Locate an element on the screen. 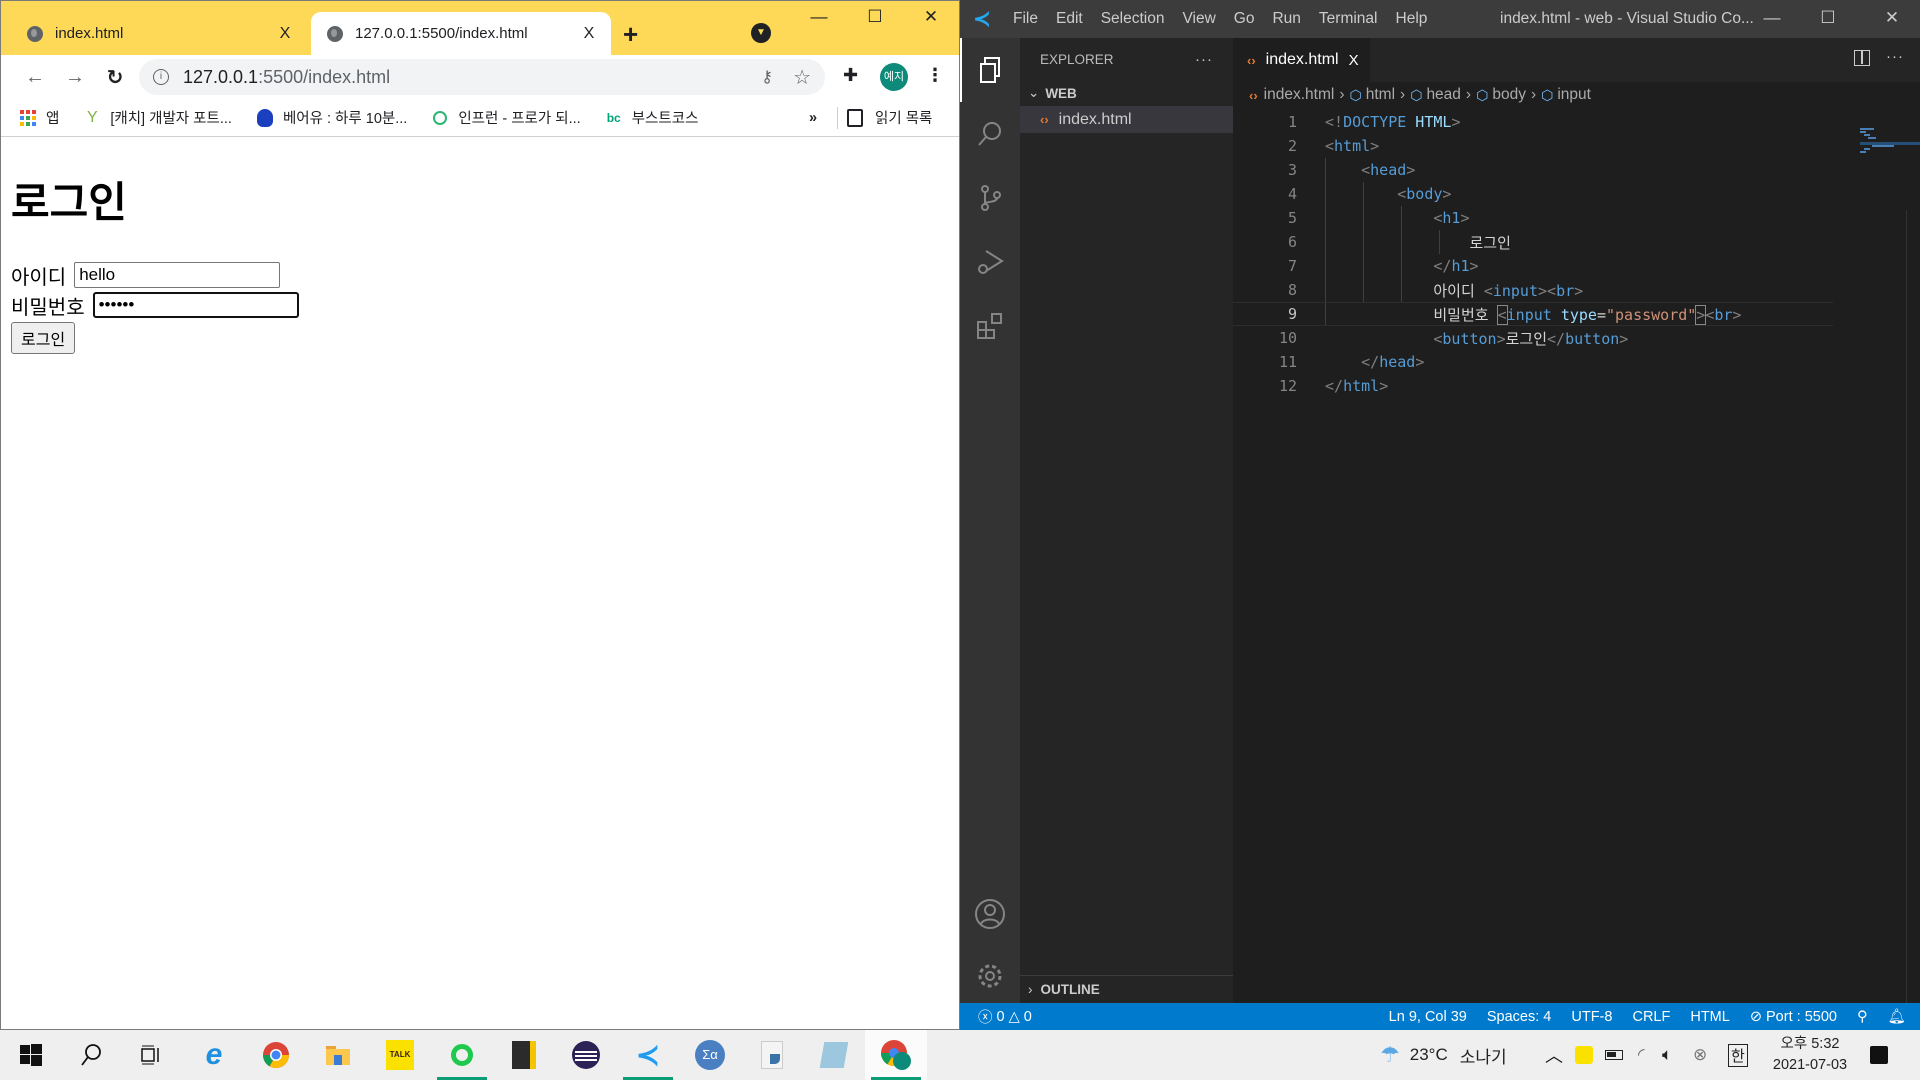  bookmark-label: 앱 is located at coordinates (53, 119).